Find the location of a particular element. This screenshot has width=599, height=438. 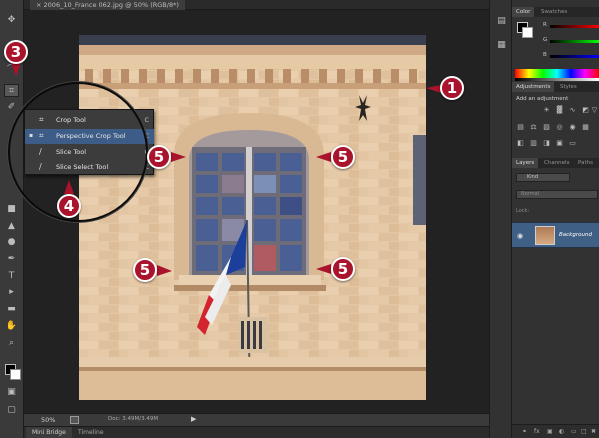

callout-1: 1 is located at coordinates (452, 88).